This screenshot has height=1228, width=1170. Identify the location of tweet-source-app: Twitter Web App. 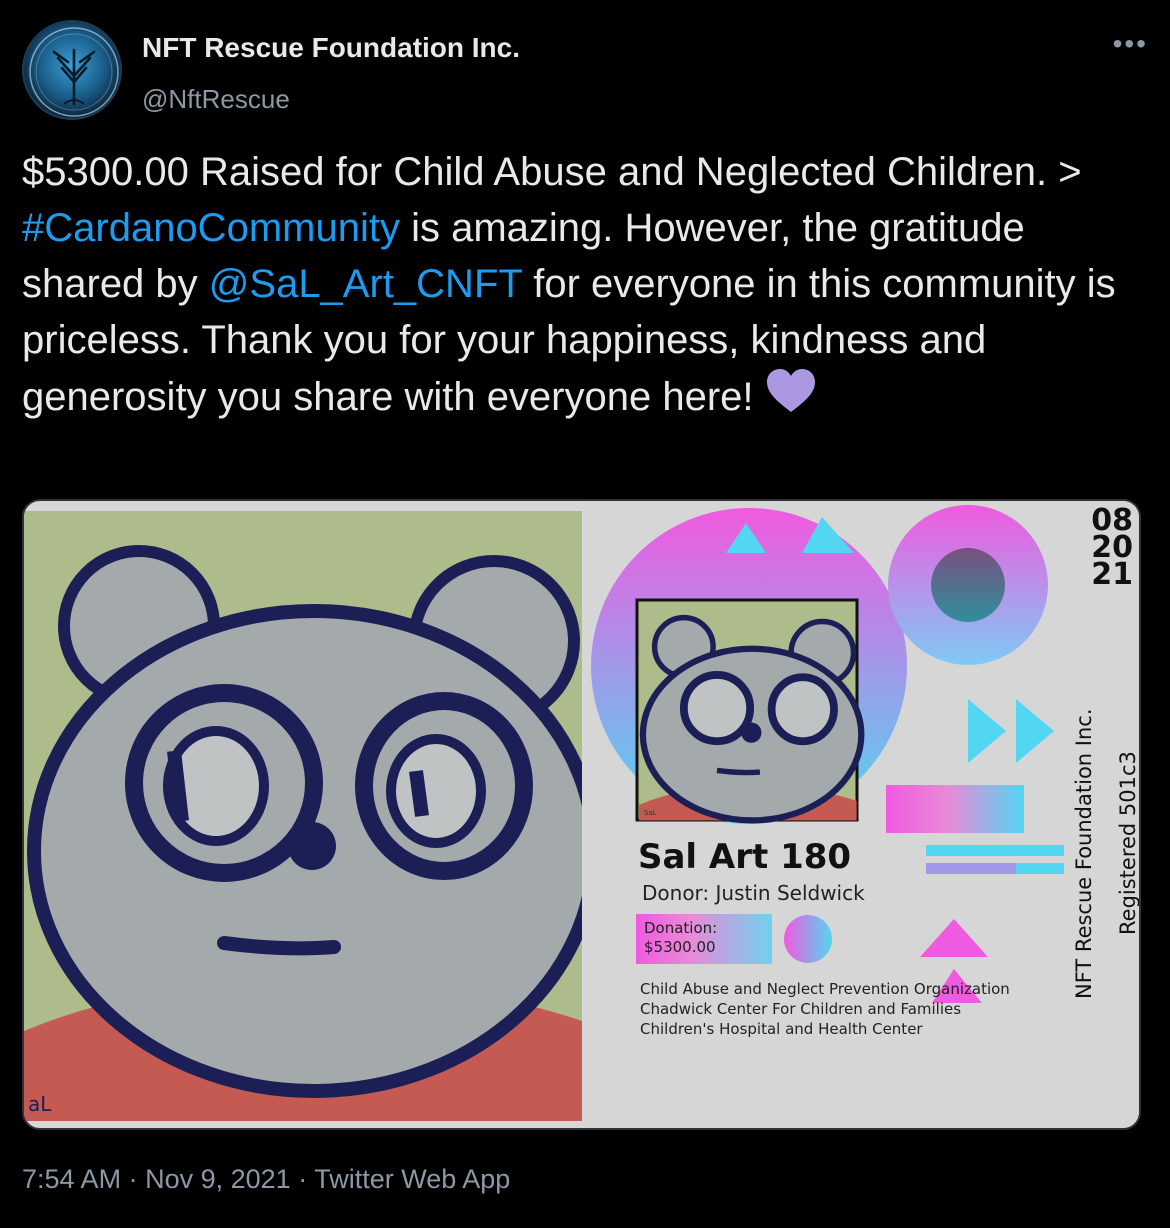
(412, 1179).